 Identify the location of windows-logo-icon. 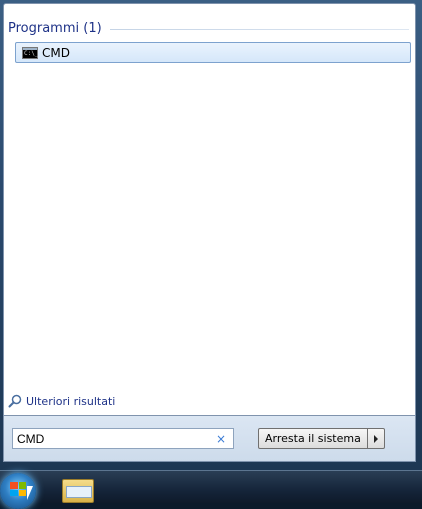
(18, 489).